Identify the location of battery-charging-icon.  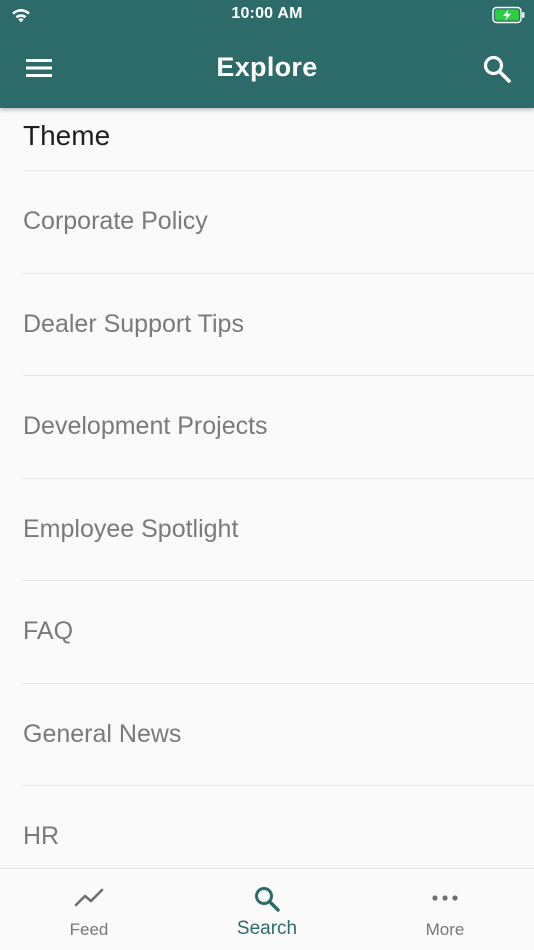
(508, 15).